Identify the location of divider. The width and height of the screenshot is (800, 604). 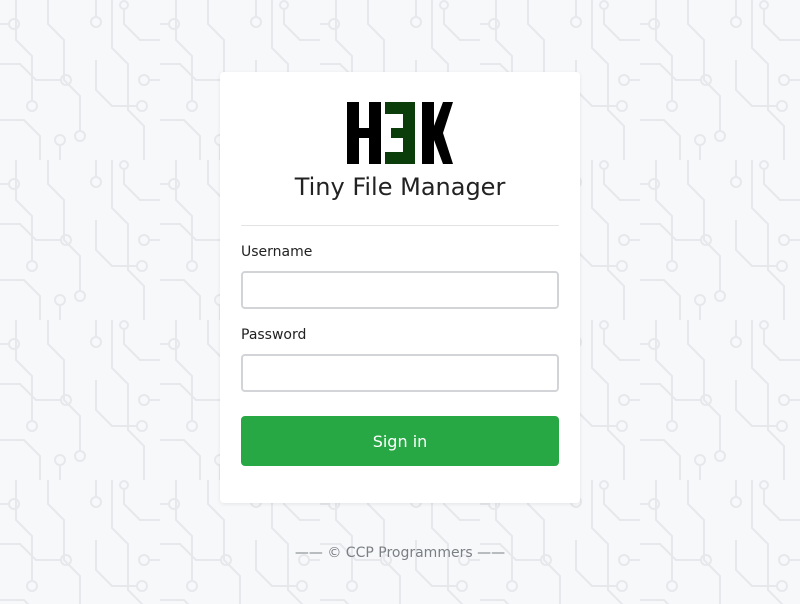
(400, 225).